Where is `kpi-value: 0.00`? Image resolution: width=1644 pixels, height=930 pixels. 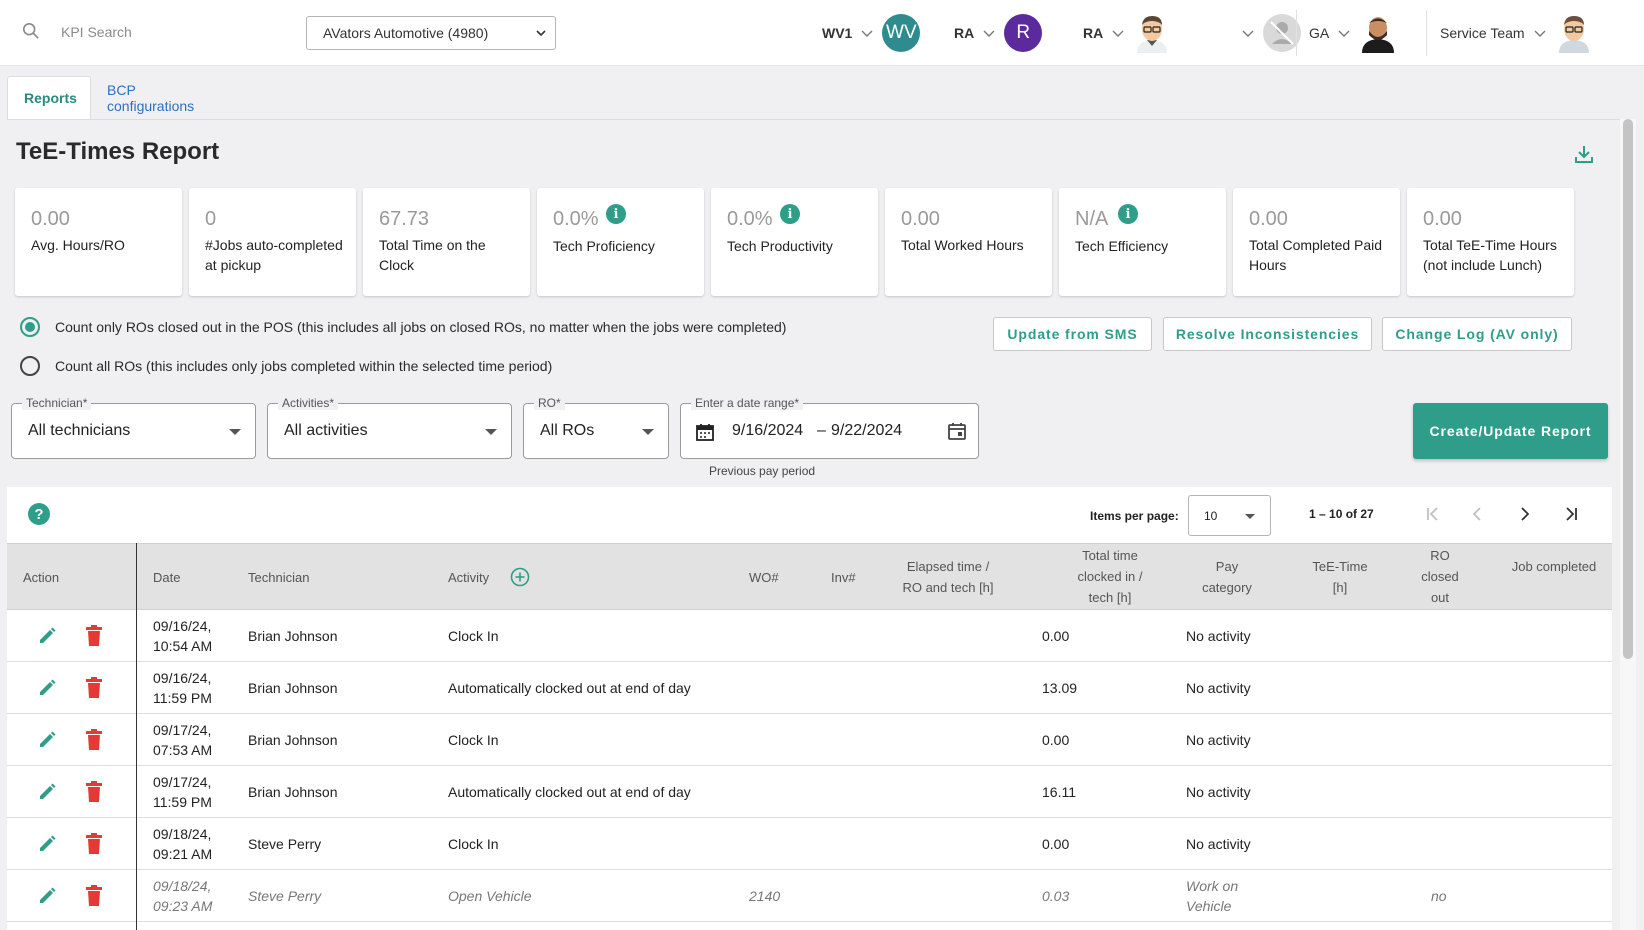
kpi-value: 0.00 is located at coordinates (920, 219).